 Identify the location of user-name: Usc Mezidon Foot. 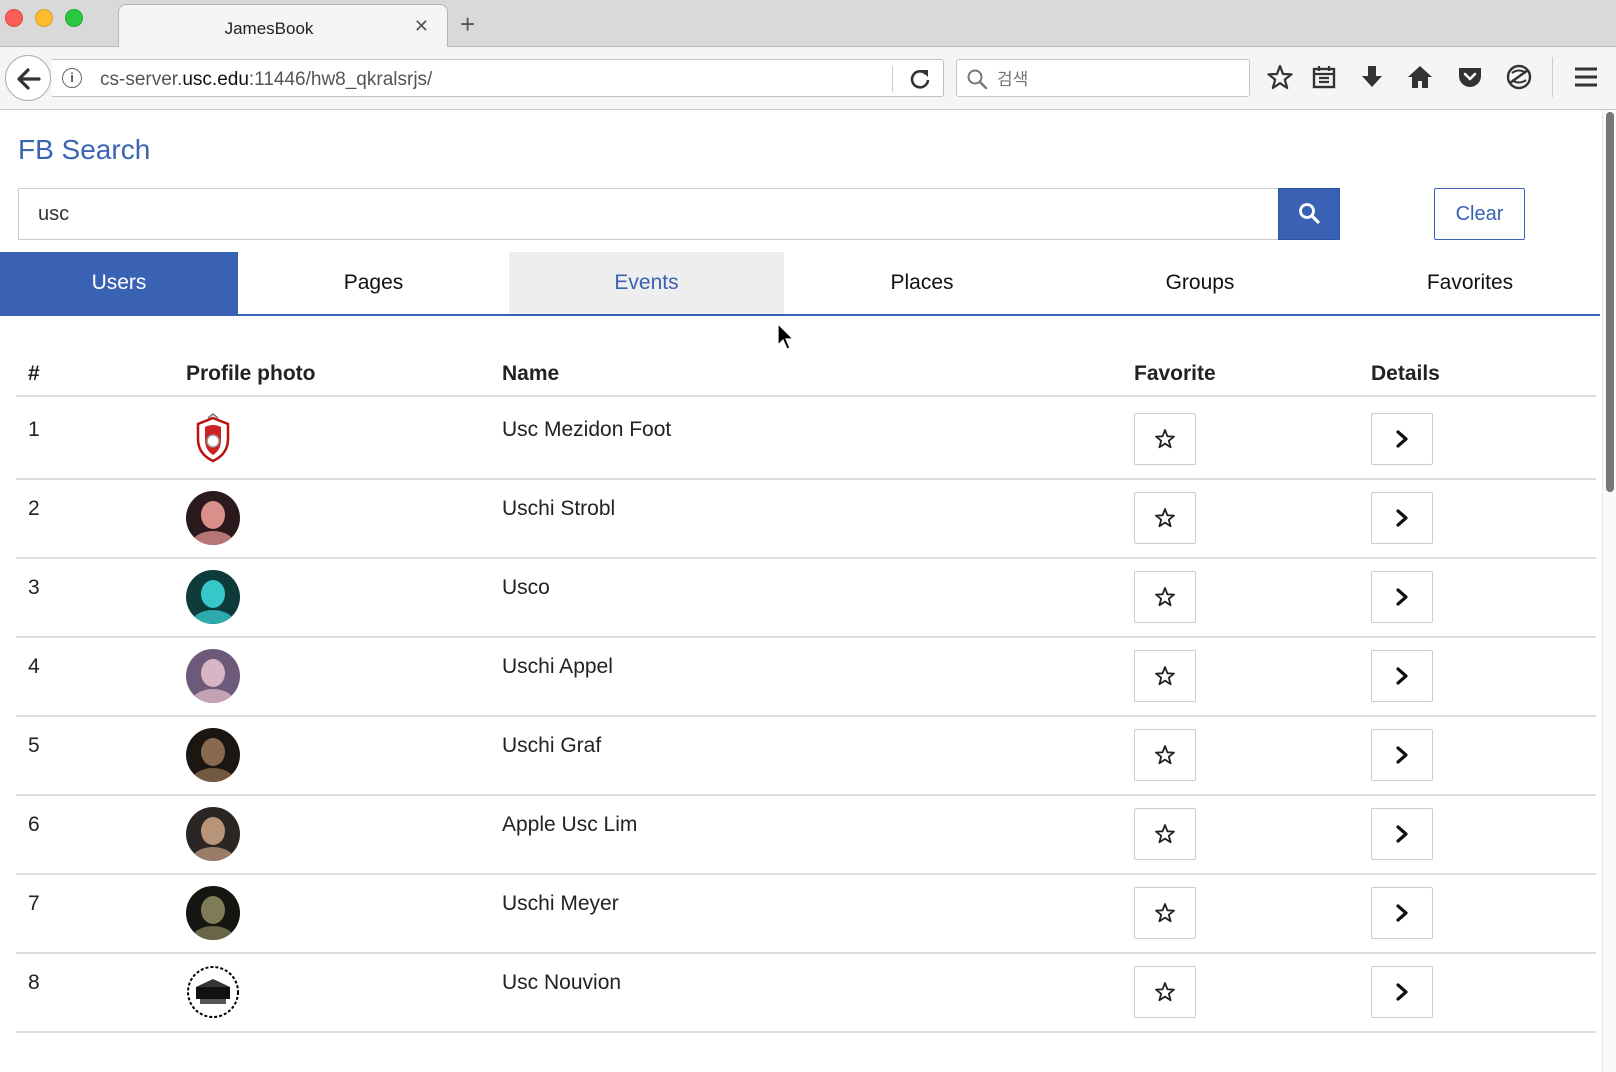
(587, 429).